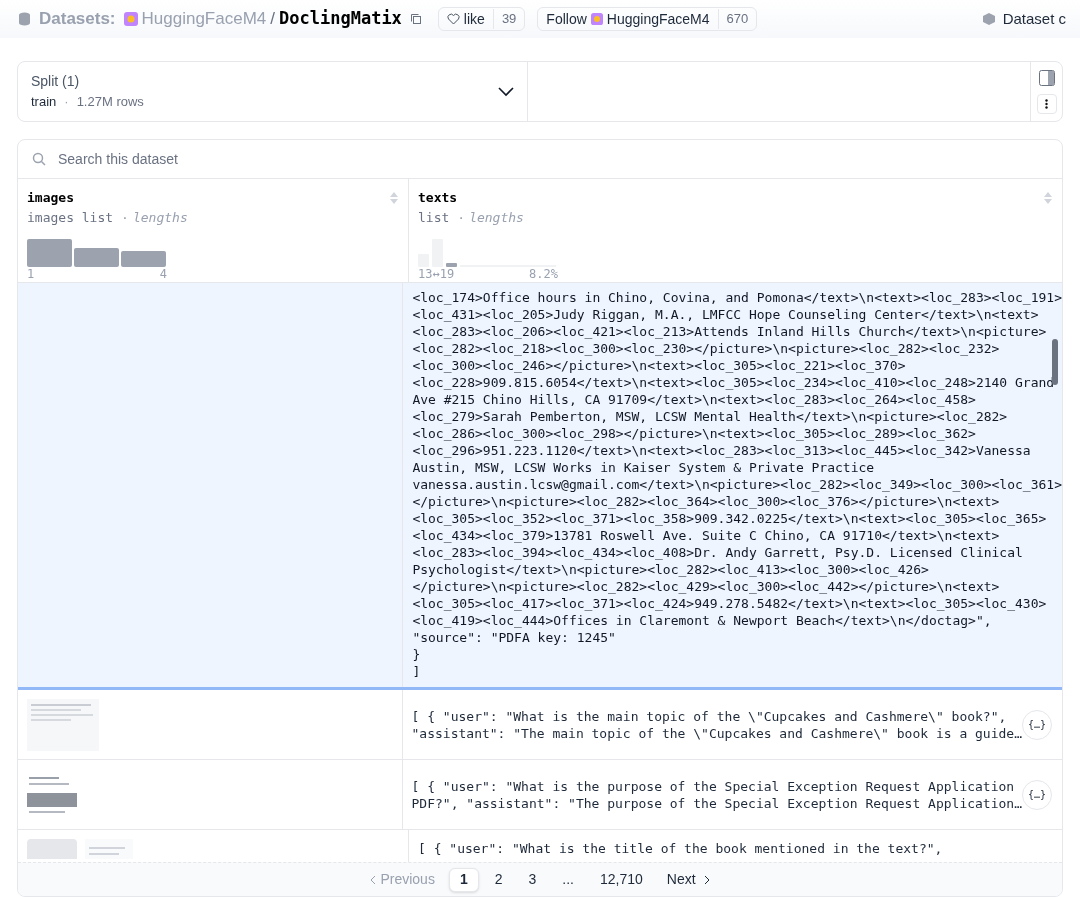 The image size is (1080, 897). I want to click on search-icon, so click(39, 159).